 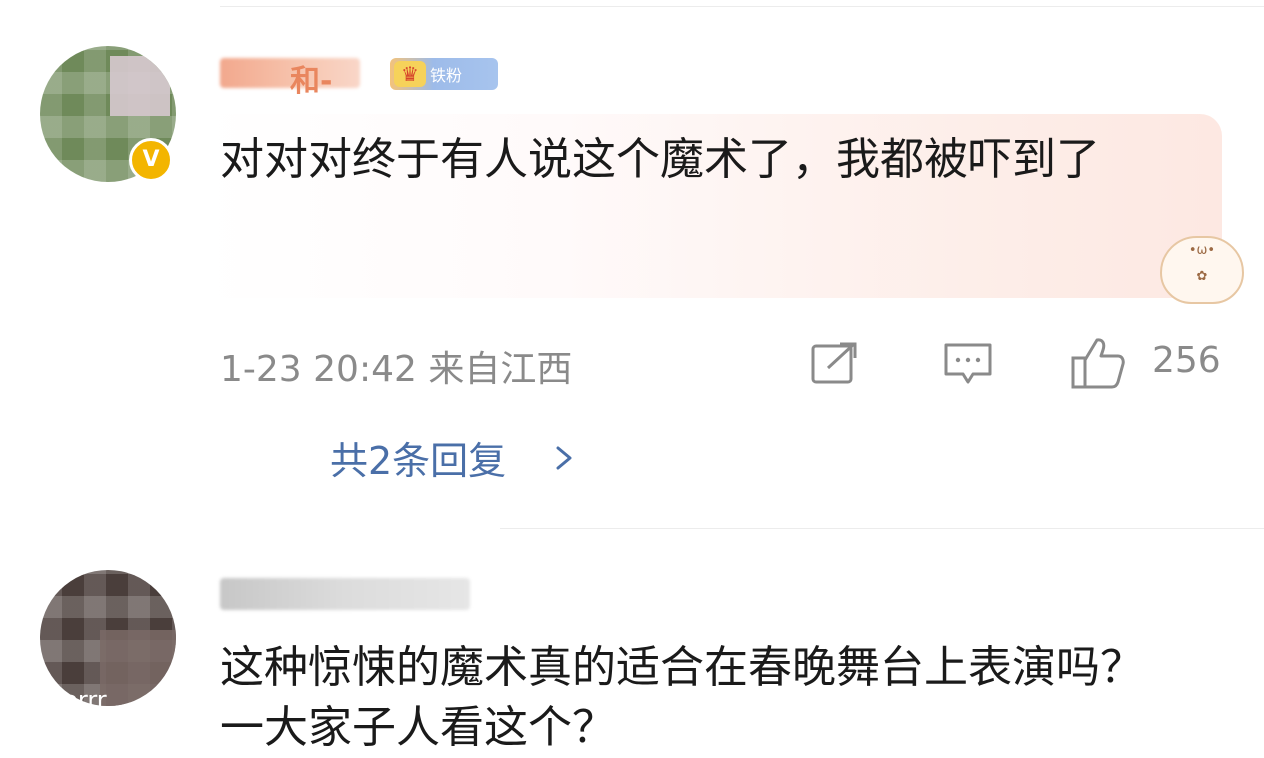 What do you see at coordinates (151, 160) in the screenshot?
I see `verified-badge: V` at bounding box center [151, 160].